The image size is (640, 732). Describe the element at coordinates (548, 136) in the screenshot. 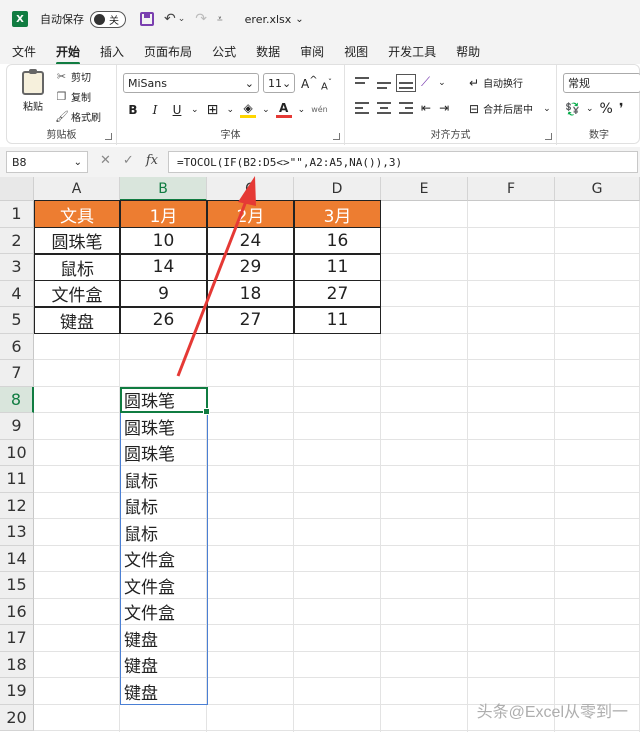

I see `alignment-dialog-launcher-icon` at that location.